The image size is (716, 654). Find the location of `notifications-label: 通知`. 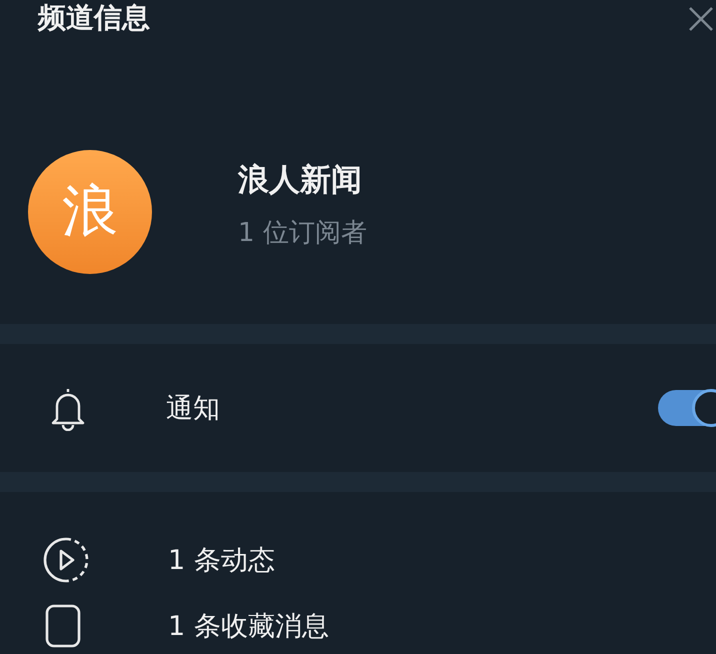

notifications-label: 通知 is located at coordinates (193, 409).